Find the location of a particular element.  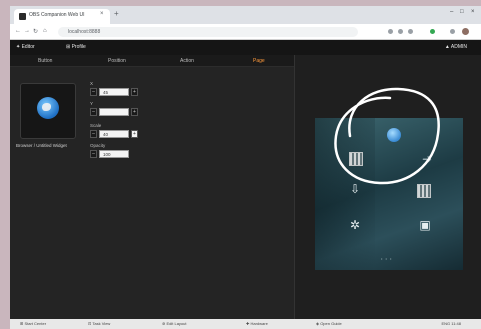

y-value is located at coordinates (114, 112).